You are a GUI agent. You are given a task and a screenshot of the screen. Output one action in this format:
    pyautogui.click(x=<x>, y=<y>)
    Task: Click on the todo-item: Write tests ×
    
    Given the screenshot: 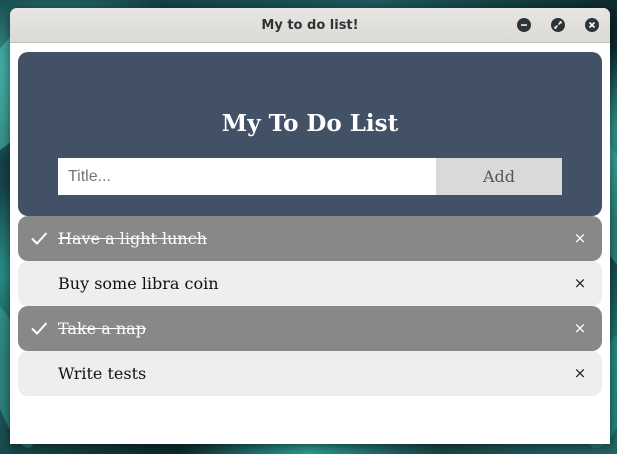 What is the action you would take?
    pyautogui.click(x=310, y=373)
    